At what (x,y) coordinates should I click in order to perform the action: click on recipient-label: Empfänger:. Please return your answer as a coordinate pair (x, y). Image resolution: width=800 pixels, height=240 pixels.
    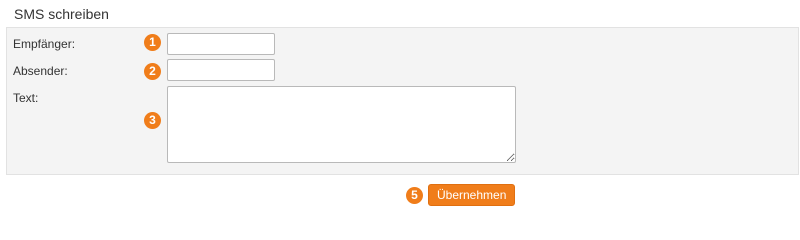
    Looking at the image, I should click on (44, 44).